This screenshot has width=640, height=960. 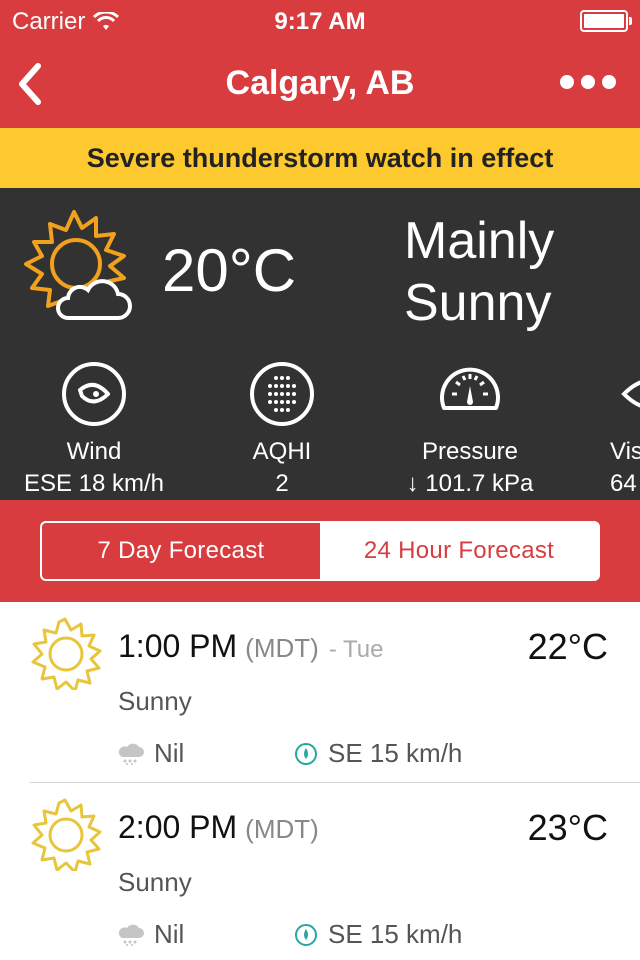 I want to click on weather-alert-banner: Severe thunderstorm watch in effect, so click(x=320, y=158).